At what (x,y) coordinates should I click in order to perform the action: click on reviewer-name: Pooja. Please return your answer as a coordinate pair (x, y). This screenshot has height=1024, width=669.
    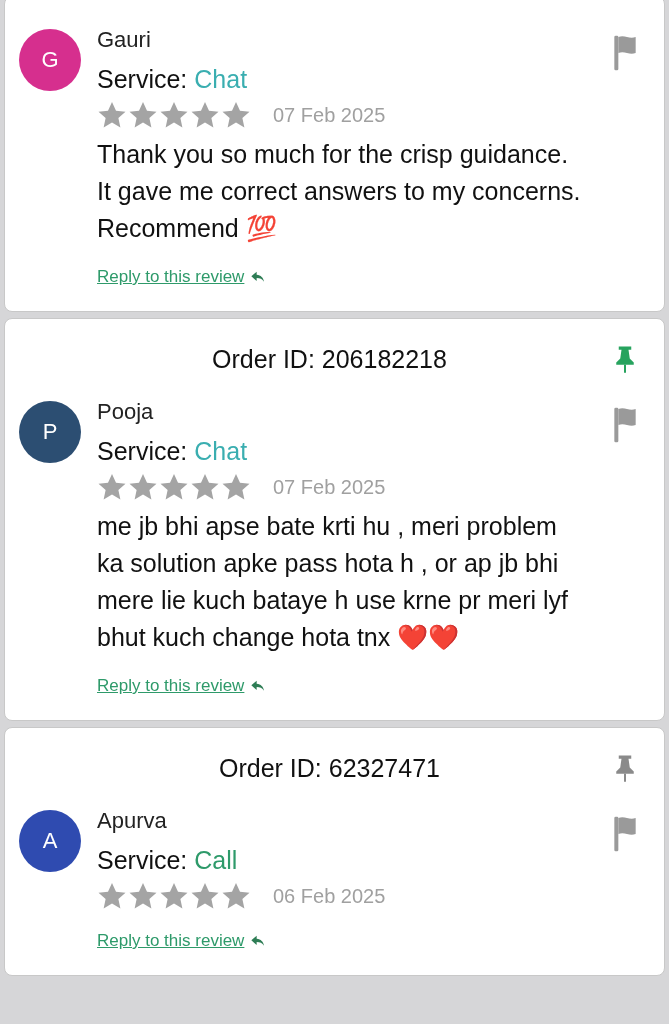
    Looking at the image, I should click on (126, 412).